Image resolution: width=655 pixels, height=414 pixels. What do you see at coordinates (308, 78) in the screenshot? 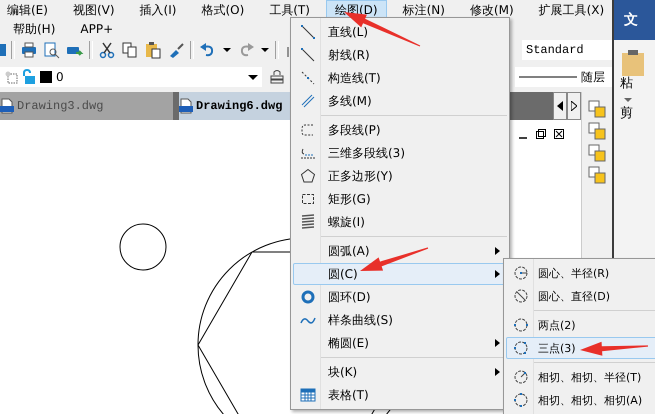
I see `construction-line-icon` at bounding box center [308, 78].